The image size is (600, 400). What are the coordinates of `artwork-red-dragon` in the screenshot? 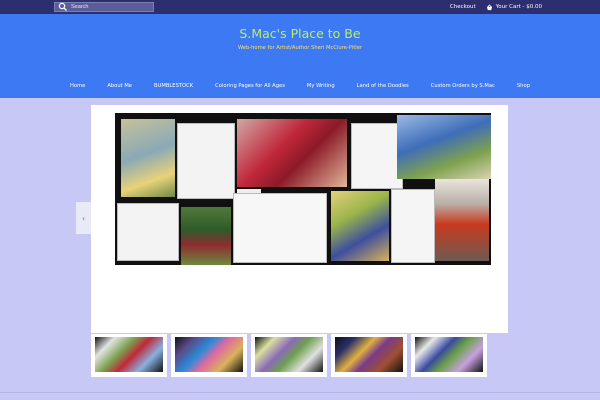 It's located at (292, 153).